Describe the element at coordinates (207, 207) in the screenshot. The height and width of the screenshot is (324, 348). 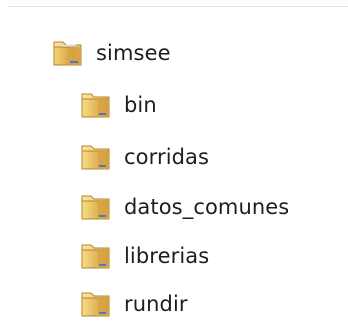
I see `tree-item-label: datos_comunes` at that location.